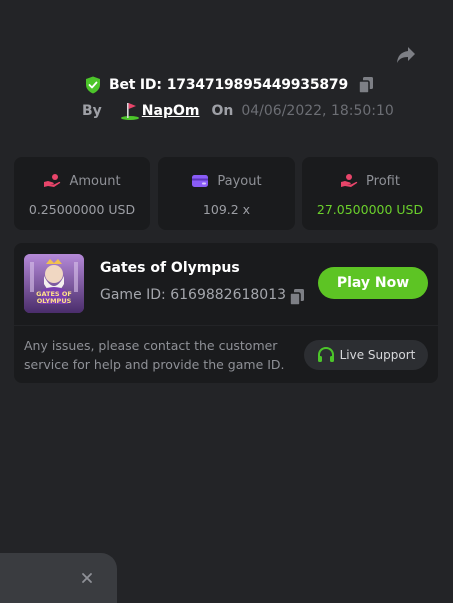 This screenshot has width=453, height=603. What do you see at coordinates (257, 85) in the screenshot?
I see `bet-id-value: 1734719895449935879` at bounding box center [257, 85].